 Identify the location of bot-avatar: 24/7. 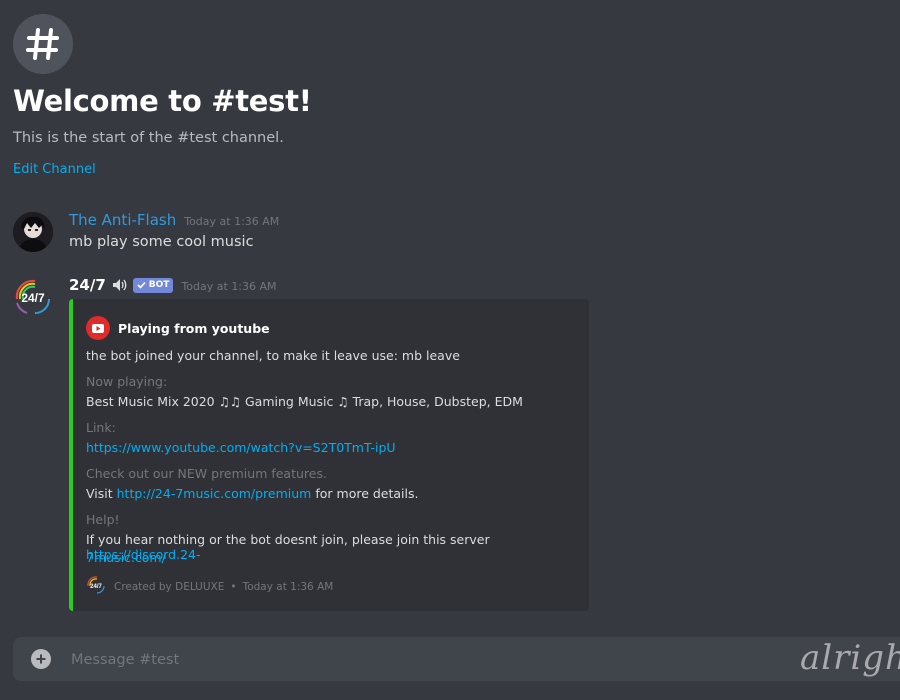
(33, 297).